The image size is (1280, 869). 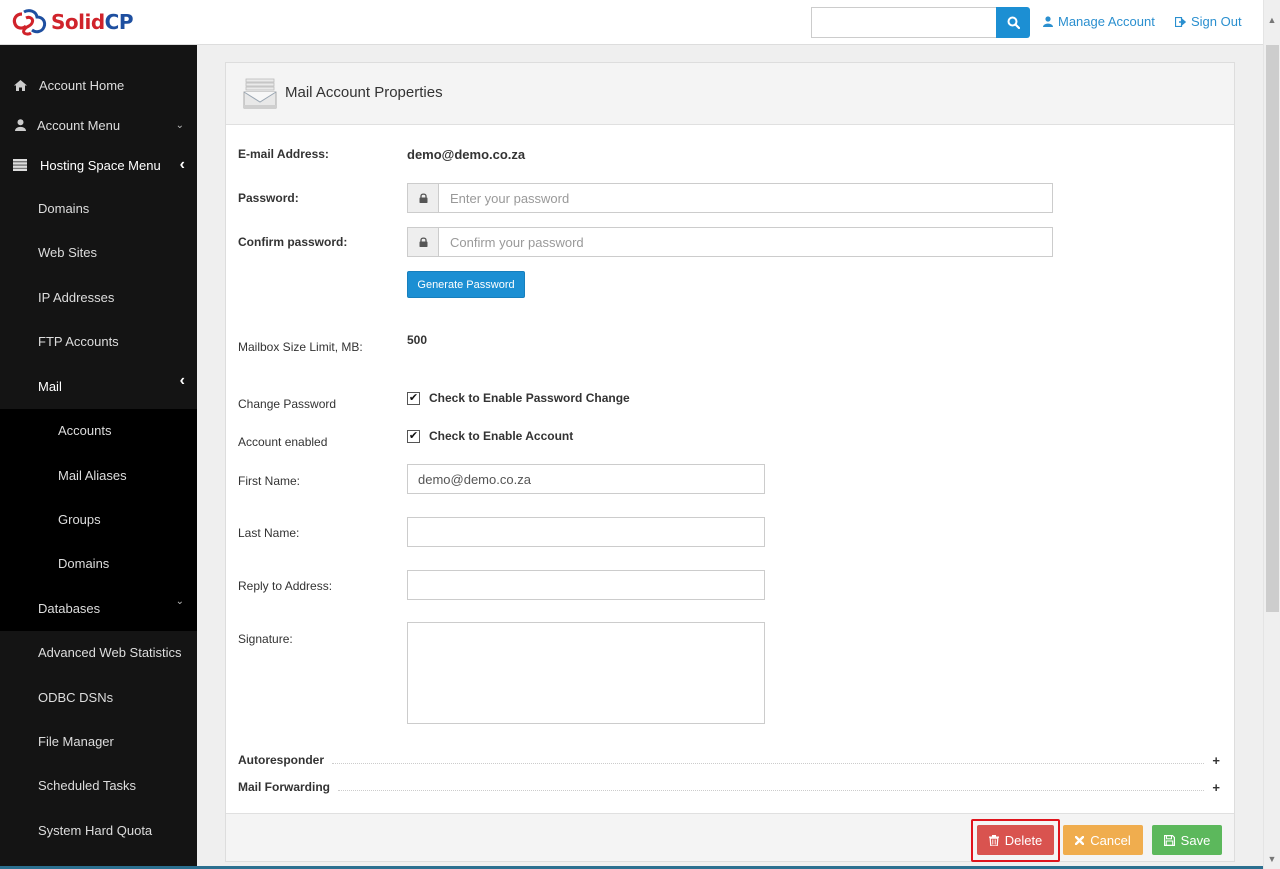 I want to click on sidebar-item-label: ODBC DSNs, so click(x=76, y=697).